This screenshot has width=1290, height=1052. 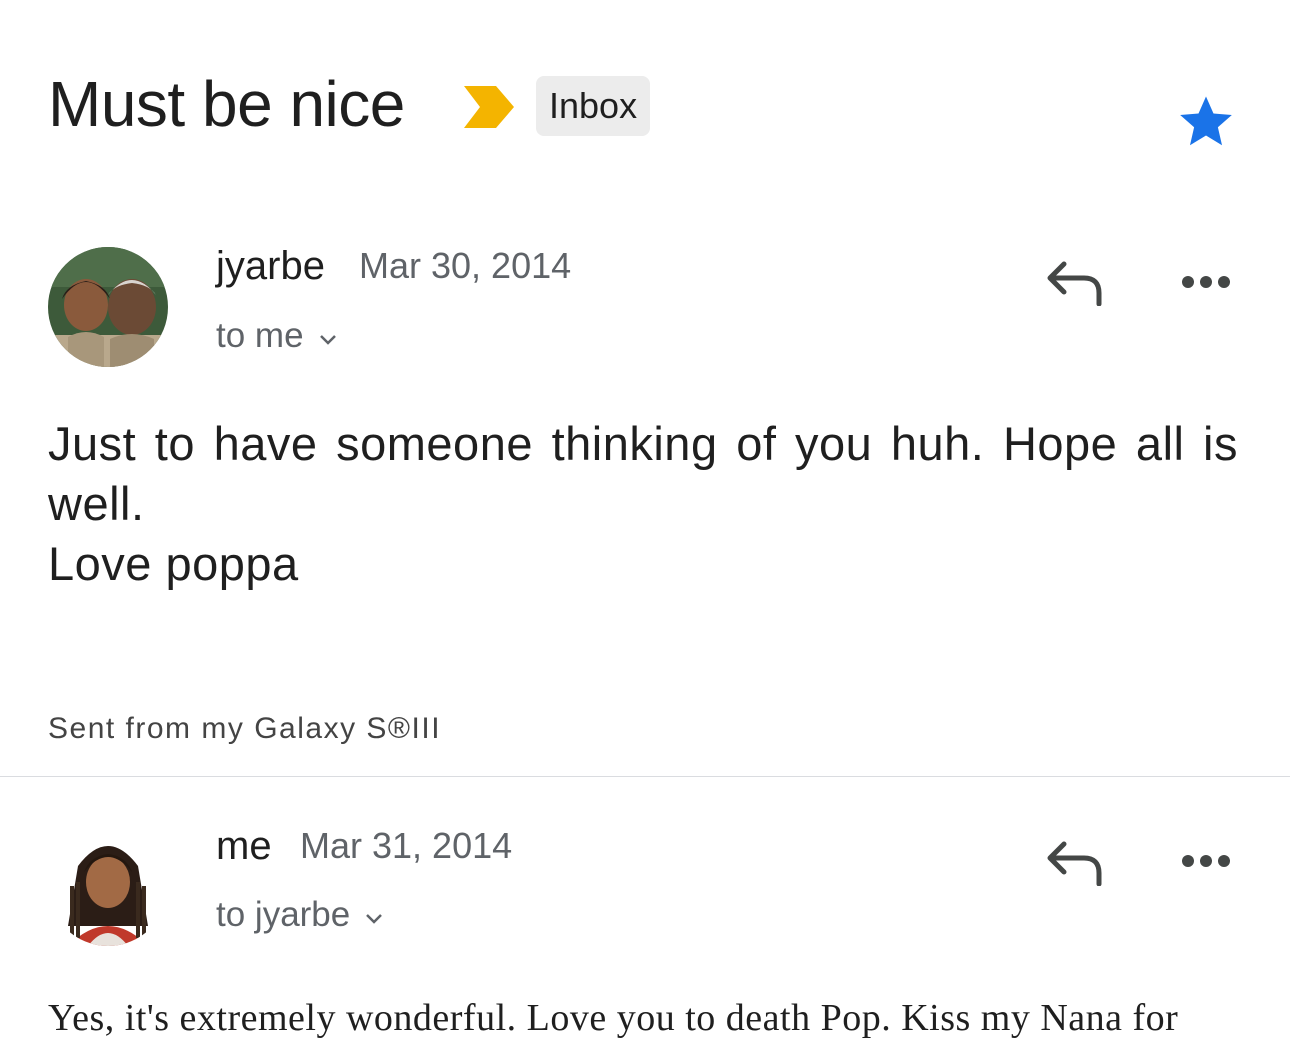 I want to click on recipients-label: to me, so click(x=260, y=335).